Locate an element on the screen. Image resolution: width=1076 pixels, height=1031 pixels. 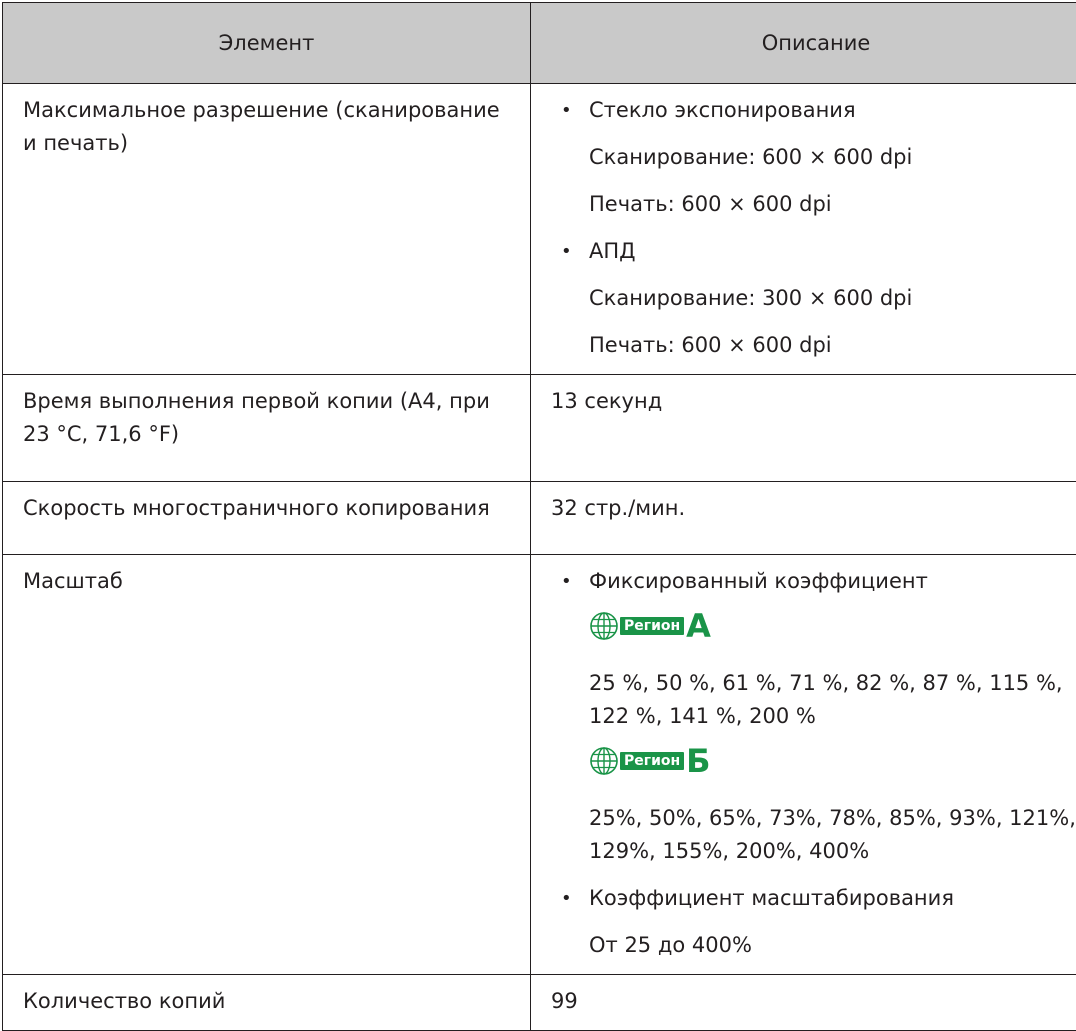
region-a-badge: Регион A is located at coordinates (650, 626).